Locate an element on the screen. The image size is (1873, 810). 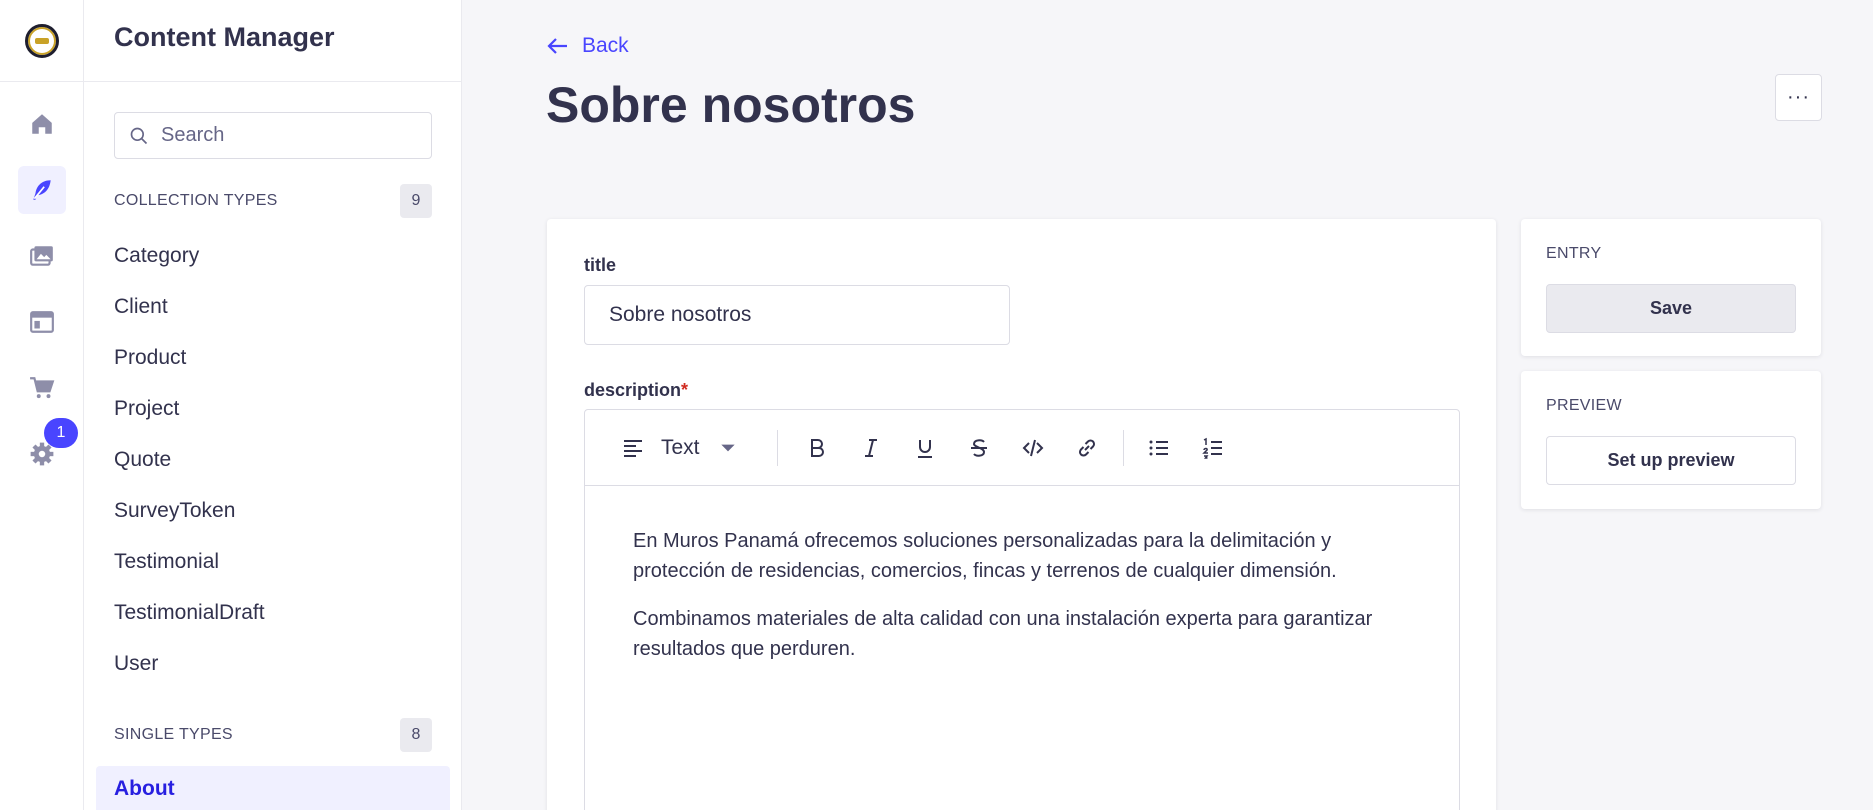
numbered-list-icon is located at coordinates (1212, 448).